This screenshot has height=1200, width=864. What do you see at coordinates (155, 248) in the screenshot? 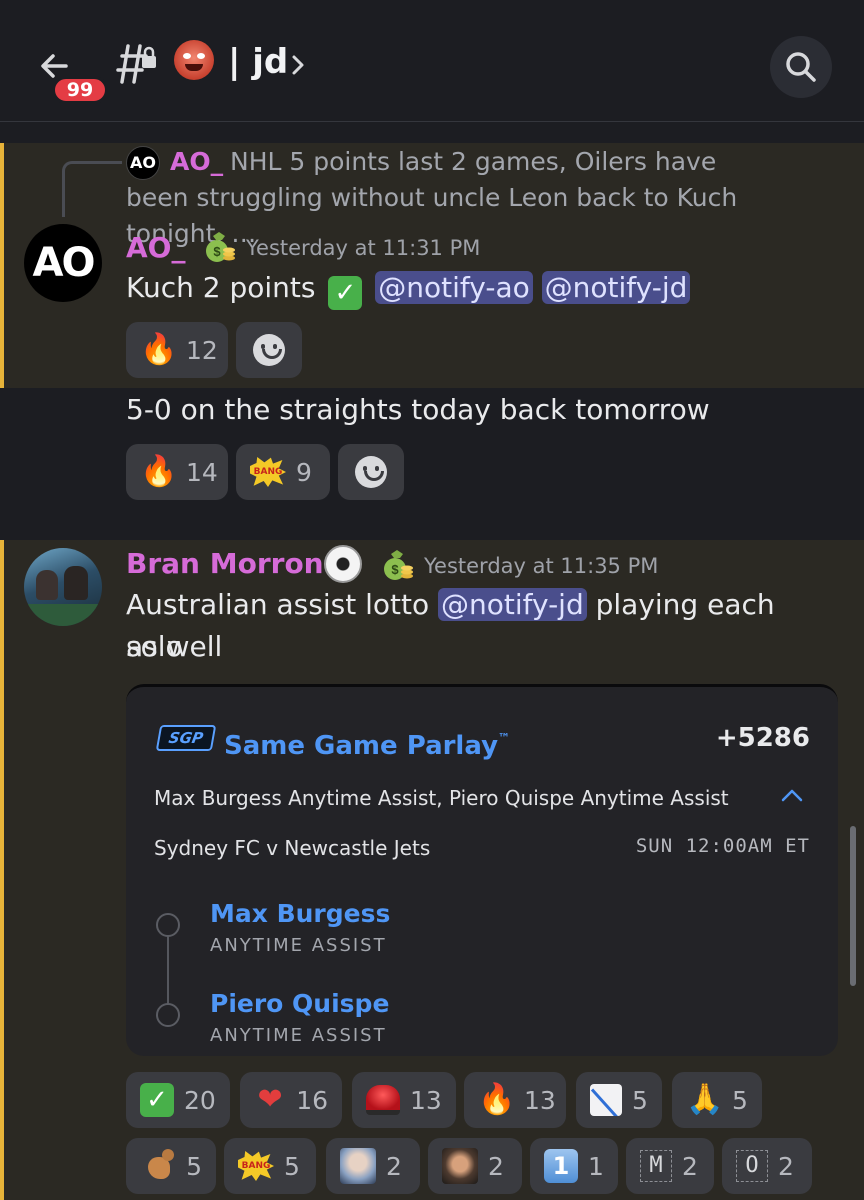
I see `message-author: AO_` at bounding box center [155, 248].